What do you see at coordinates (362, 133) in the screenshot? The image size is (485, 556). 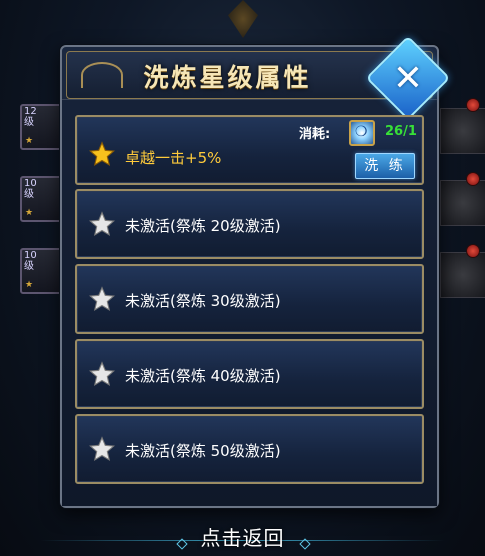 I see `refine-stone-icon: ❍` at bounding box center [362, 133].